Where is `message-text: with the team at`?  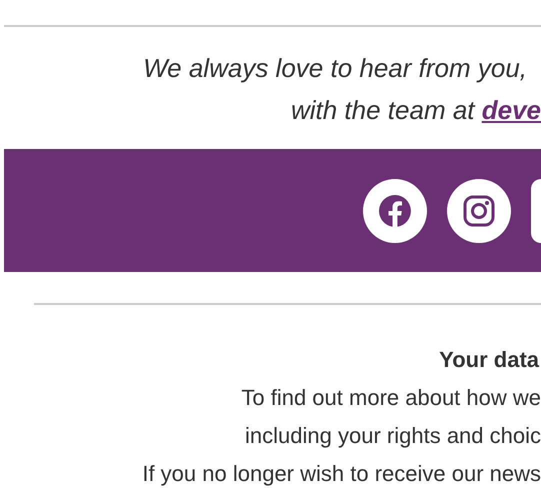 message-text: with the team at is located at coordinates (383, 110).